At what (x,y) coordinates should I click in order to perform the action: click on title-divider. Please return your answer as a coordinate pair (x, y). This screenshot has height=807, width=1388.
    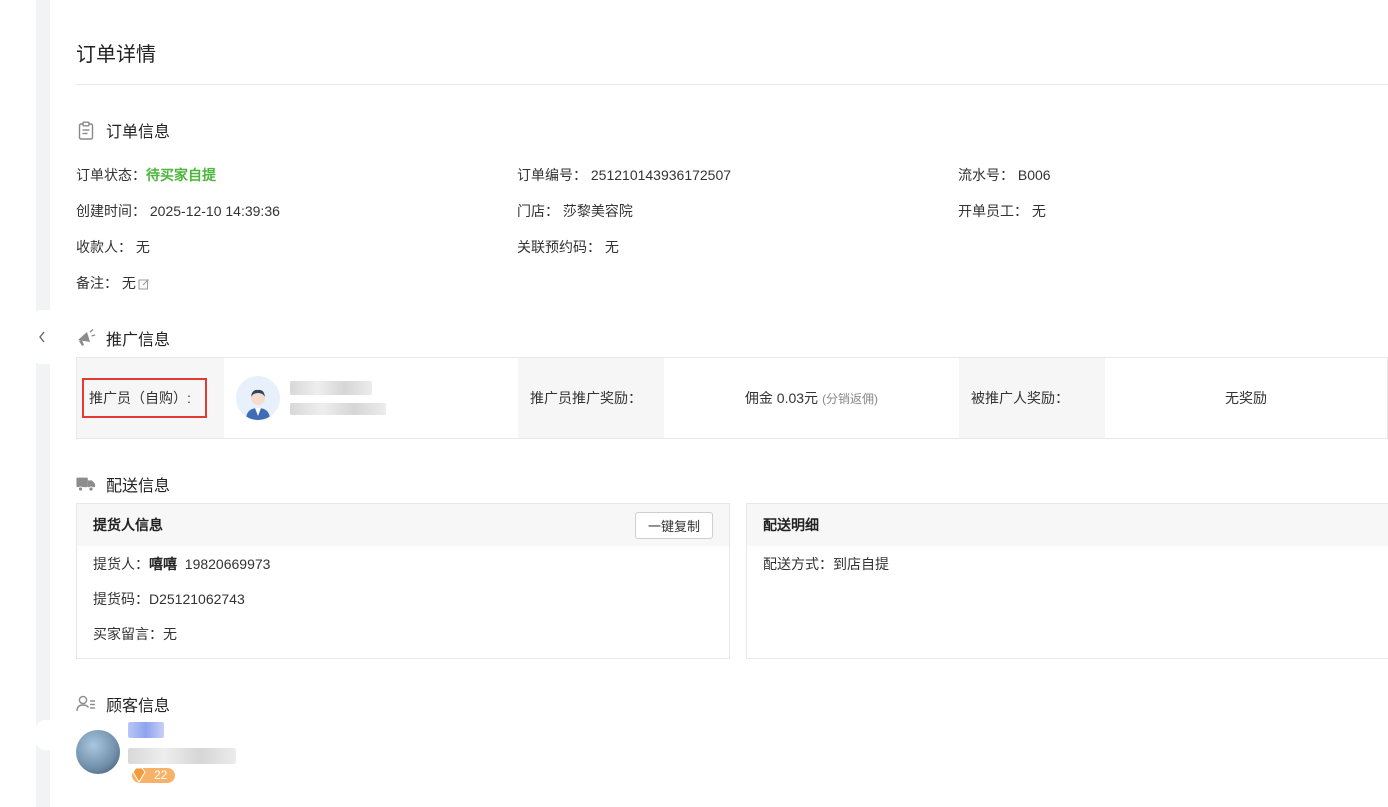
    Looking at the image, I should click on (732, 84).